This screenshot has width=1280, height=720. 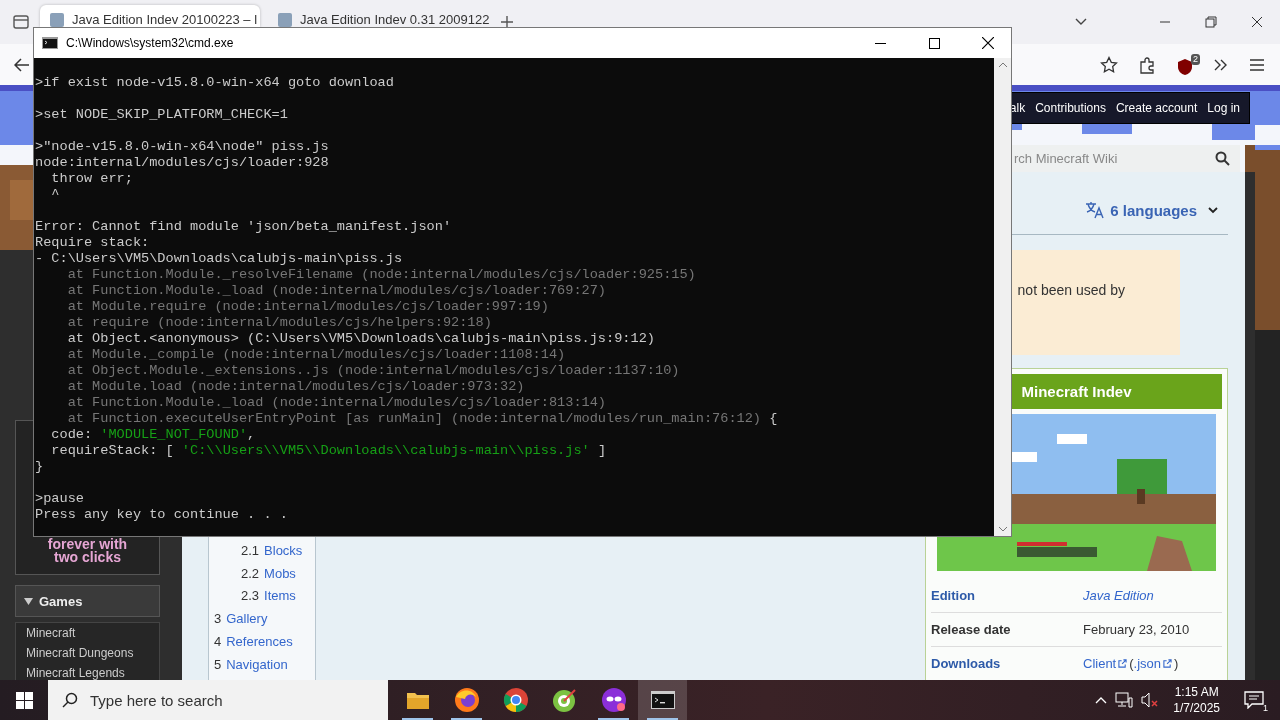 I want to click on maximize-icon, so click(x=934, y=43).